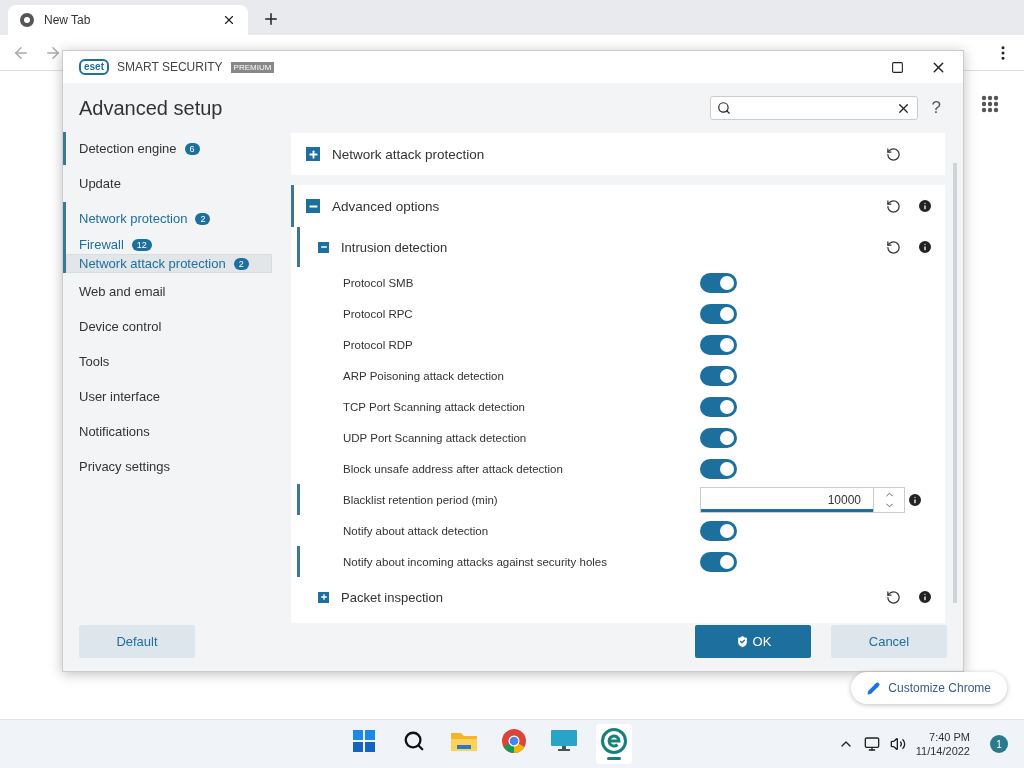 Image resolution: width=1024 pixels, height=768 pixels. What do you see at coordinates (424, 375) in the screenshot?
I see `setting-label: ARP Poisoning attack detection` at bounding box center [424, 375].